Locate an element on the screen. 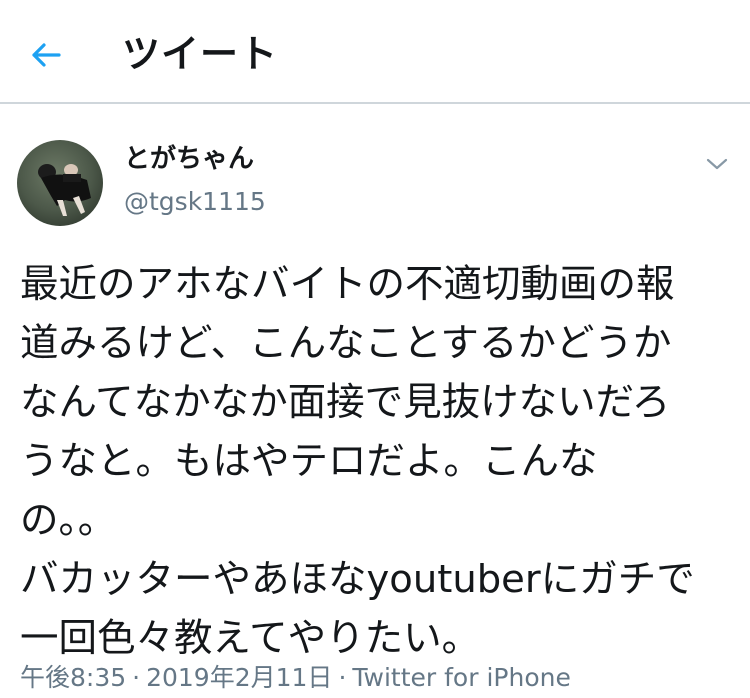 Image resolution: width=750 pixels, height=698 pixels. page-title: ツイート is located at coordinates (200, 54).